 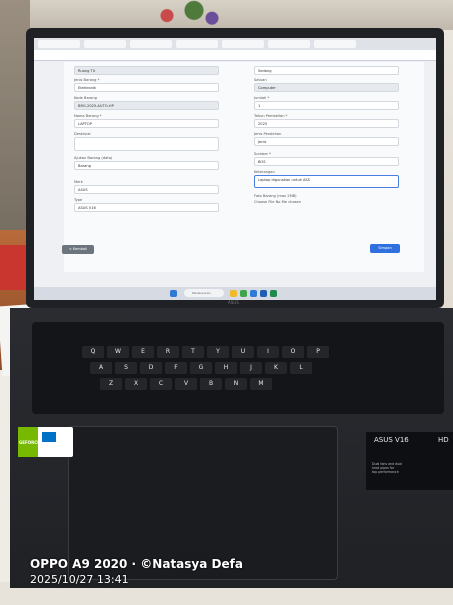 What do you see at coordinates (264, 172) in the screenshot?
I see `field-label: Keterangan` at bounding box center [264, 172].